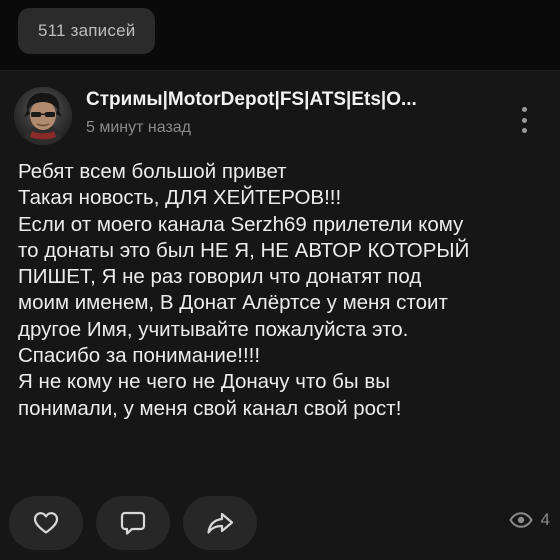 Image resolution: width=560 pixels, height=560 pixels. I want to click on records-count-label: 511 записей, so click(87, 30).